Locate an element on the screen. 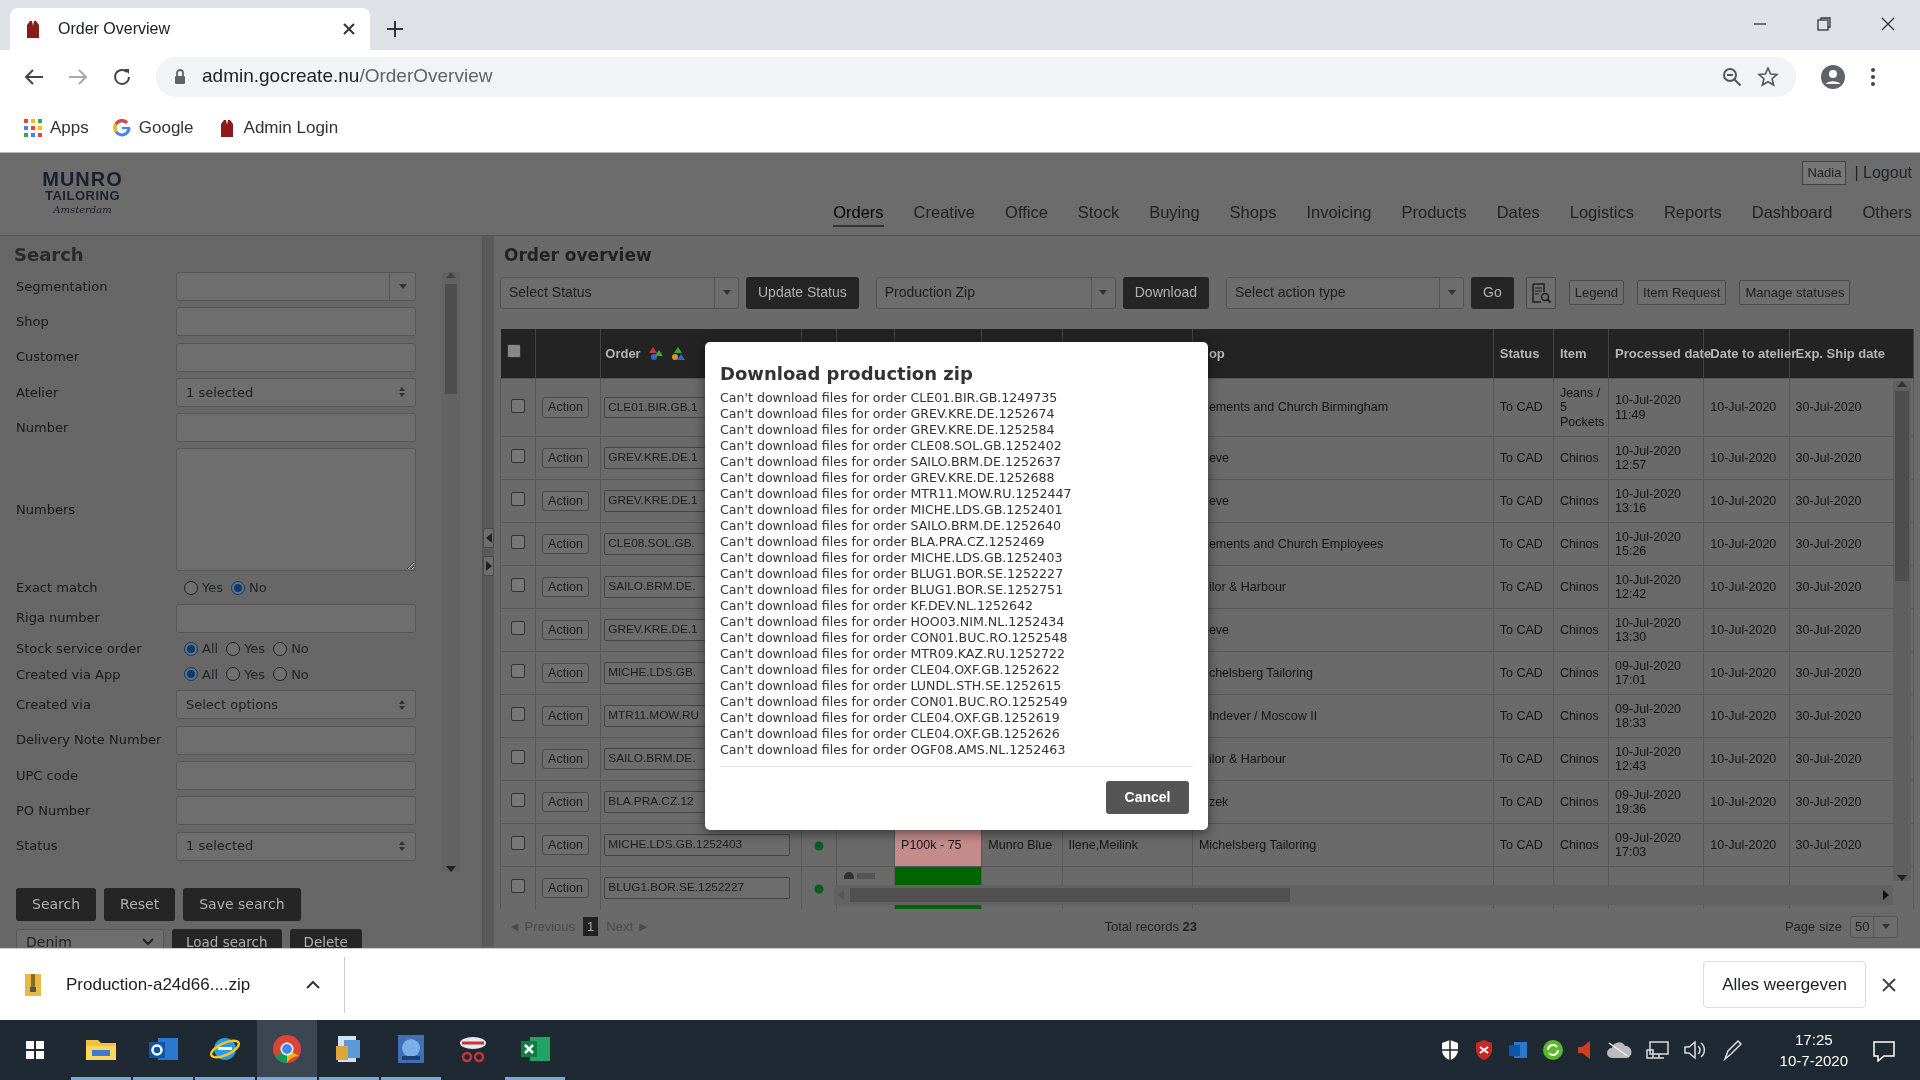 The height and width of the screenshot is (1080, 1920). action-button: Search is located at coordinates (56, 904).